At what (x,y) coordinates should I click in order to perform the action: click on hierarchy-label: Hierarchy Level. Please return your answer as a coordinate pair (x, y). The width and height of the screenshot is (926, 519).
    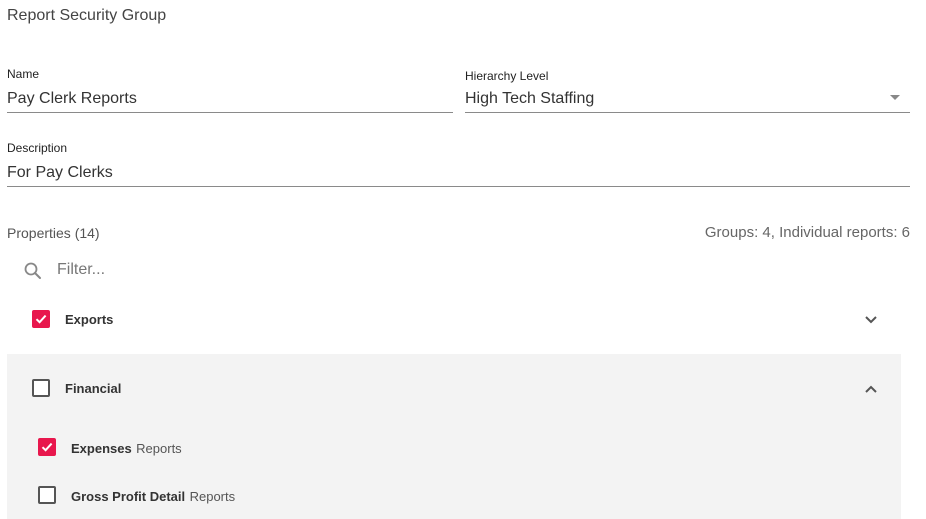
    Looking at the image, I should click on (507, 76).